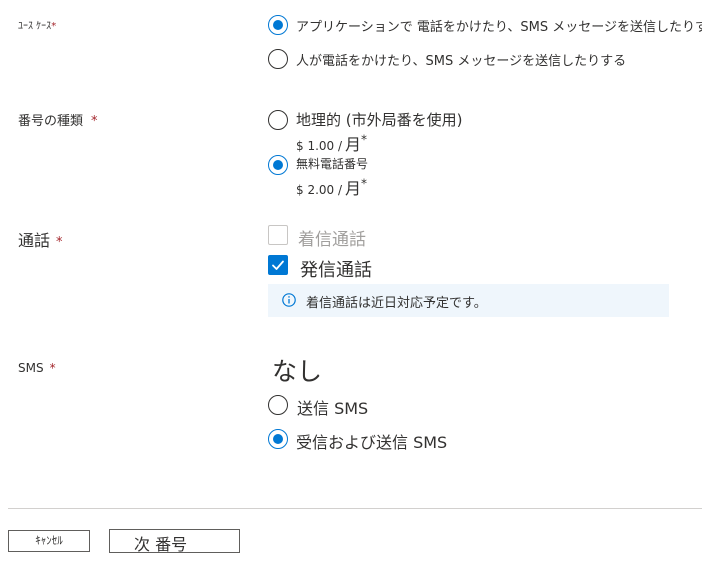 This screenshot has height=570, width=702. Describe the element at coordinates (297, 370) in the screenshot. I see `sms-option-none-label: なし` at that location.